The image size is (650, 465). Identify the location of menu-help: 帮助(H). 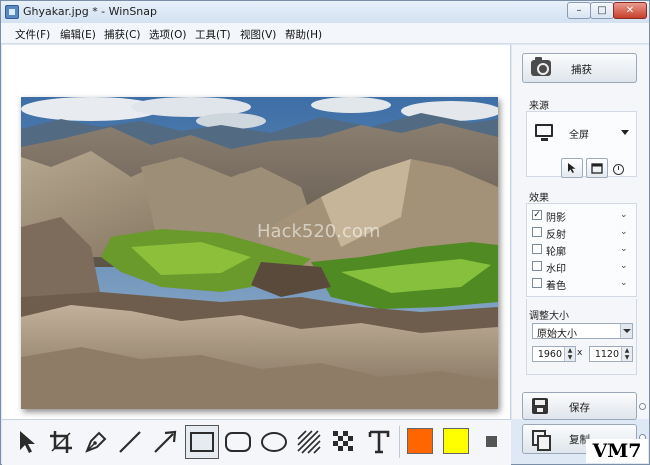
(303, 34).